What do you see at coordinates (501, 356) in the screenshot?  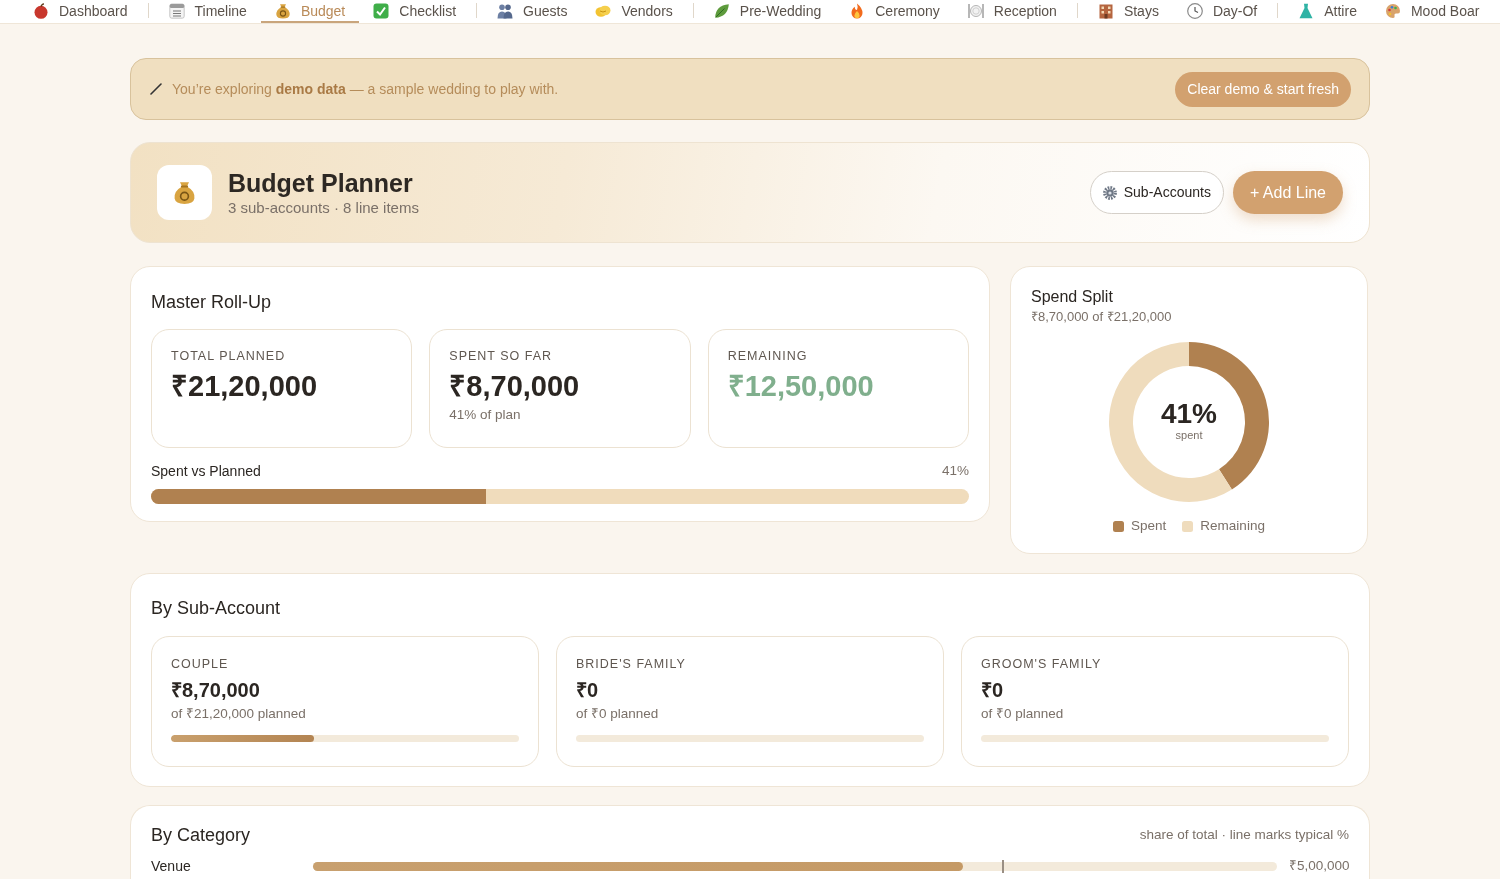 I see `stat-label: SPENT SO FAR` at bounding box center [501, 356].